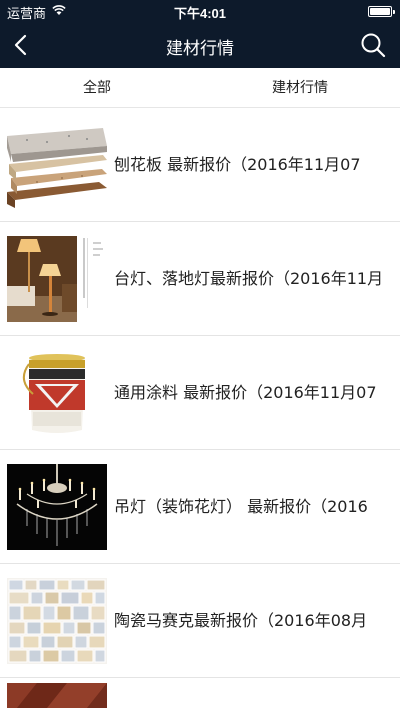 This screenshot has width=400, height=711. I want to click on paint-bucket-image, so click(57, 393).